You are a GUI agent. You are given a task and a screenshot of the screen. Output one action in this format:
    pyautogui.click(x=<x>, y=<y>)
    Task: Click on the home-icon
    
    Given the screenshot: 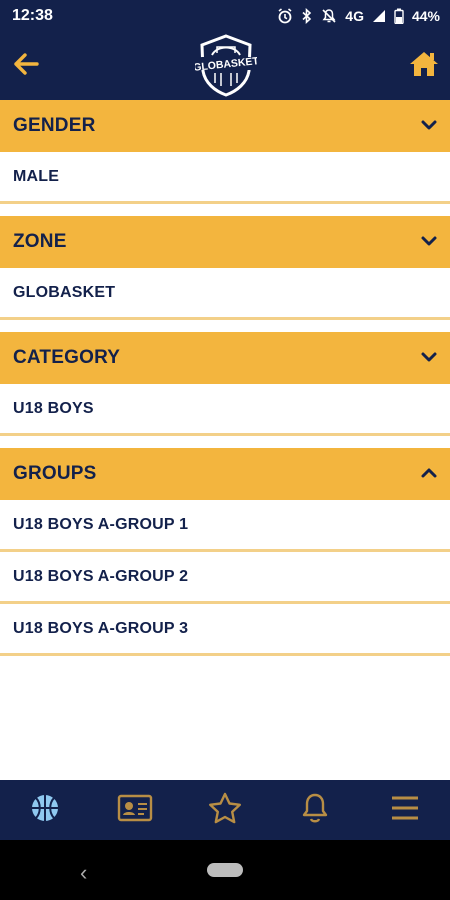 What is the action you would take?
    pyautogui.click(x=424, y=66)
    